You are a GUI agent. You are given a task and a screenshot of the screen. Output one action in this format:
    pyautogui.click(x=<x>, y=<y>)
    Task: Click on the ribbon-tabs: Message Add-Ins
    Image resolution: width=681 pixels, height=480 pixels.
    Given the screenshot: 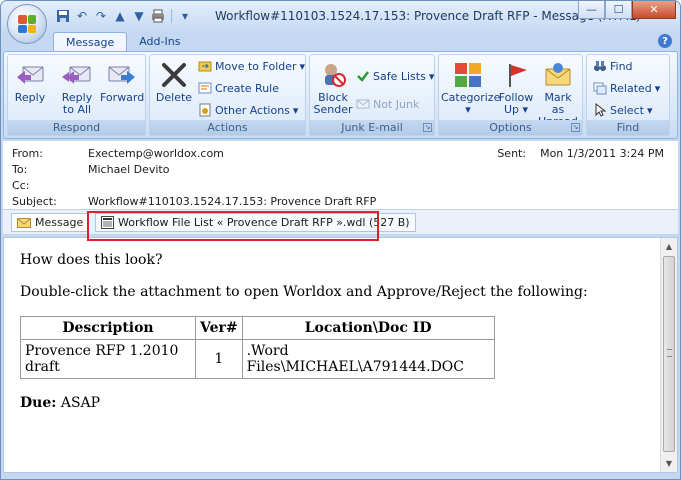 What is the action you would take?
    pyautogui.click(x=122, y=42)
    